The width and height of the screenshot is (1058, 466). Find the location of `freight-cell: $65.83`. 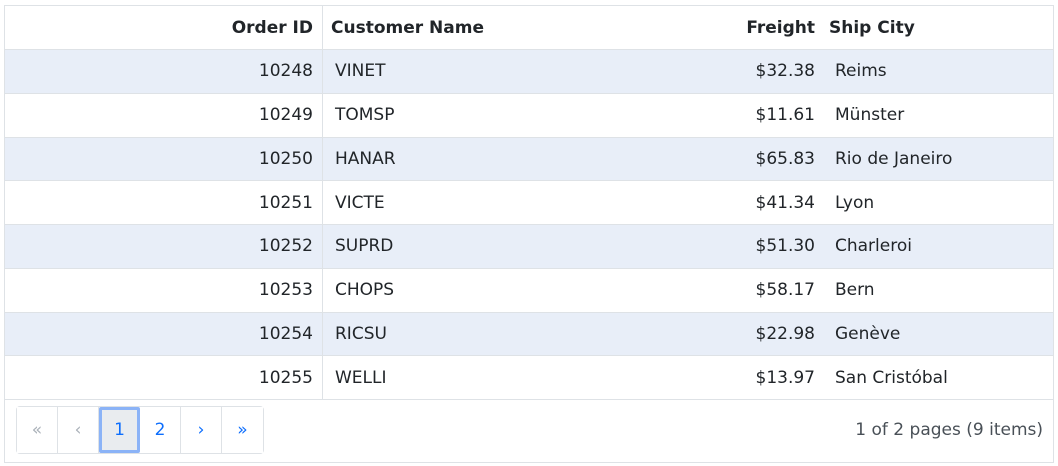

freight-cell: $65.83 is located at coordinates (785, 158).